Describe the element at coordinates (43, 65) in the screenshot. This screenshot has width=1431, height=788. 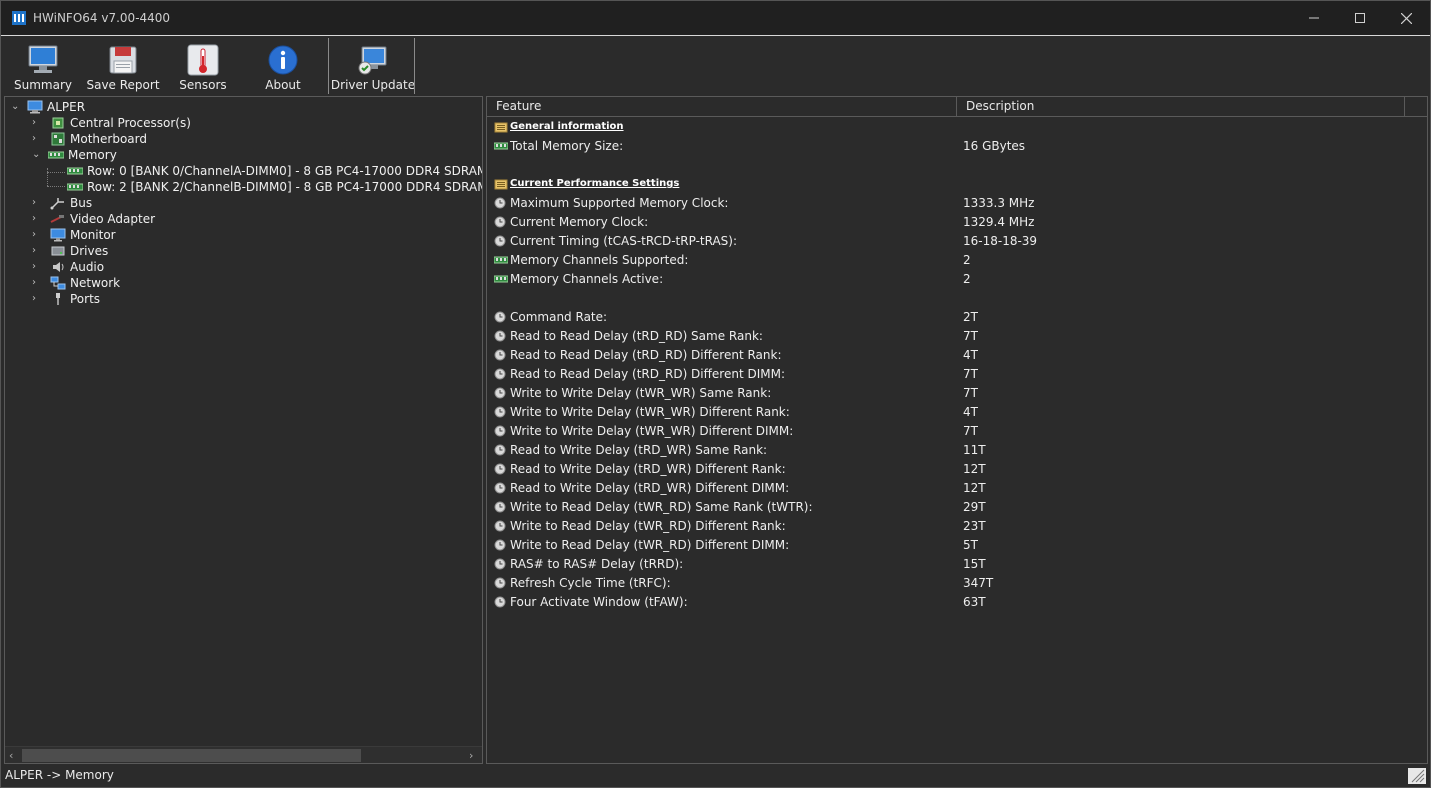
I see `summary-button: Summary` at that location.